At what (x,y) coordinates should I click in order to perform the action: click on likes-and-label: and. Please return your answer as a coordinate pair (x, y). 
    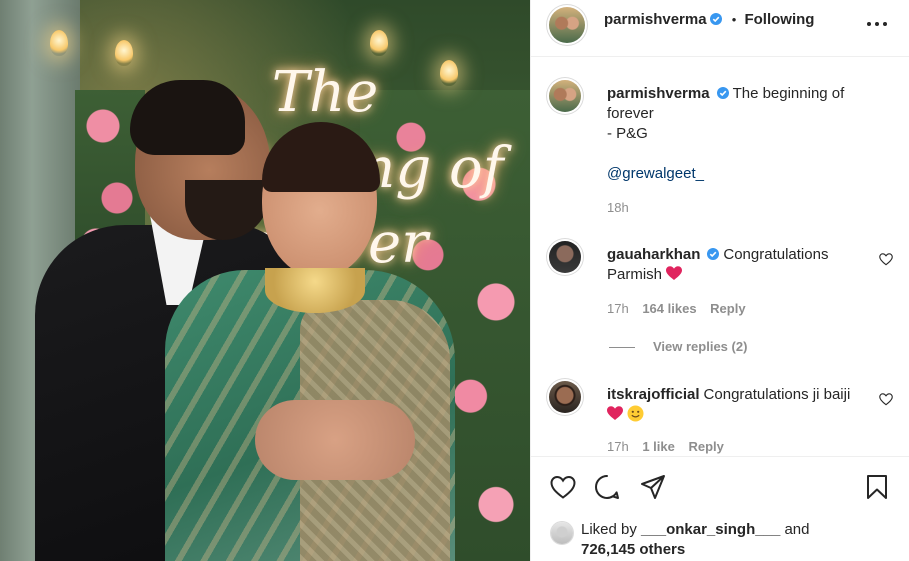
    Looking at the image, I should click on (797, 529).